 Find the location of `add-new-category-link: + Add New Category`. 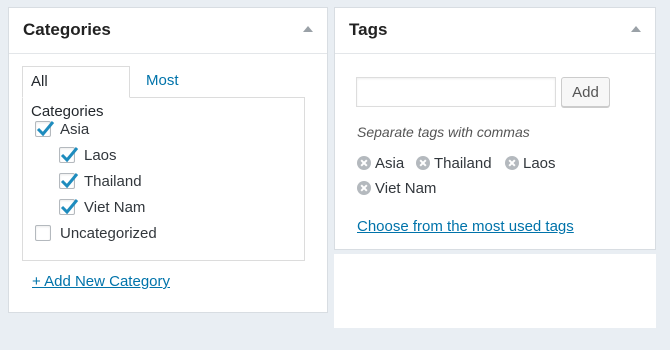

add-new-category-link: + Add New Category is located at coordinates (101, 281).